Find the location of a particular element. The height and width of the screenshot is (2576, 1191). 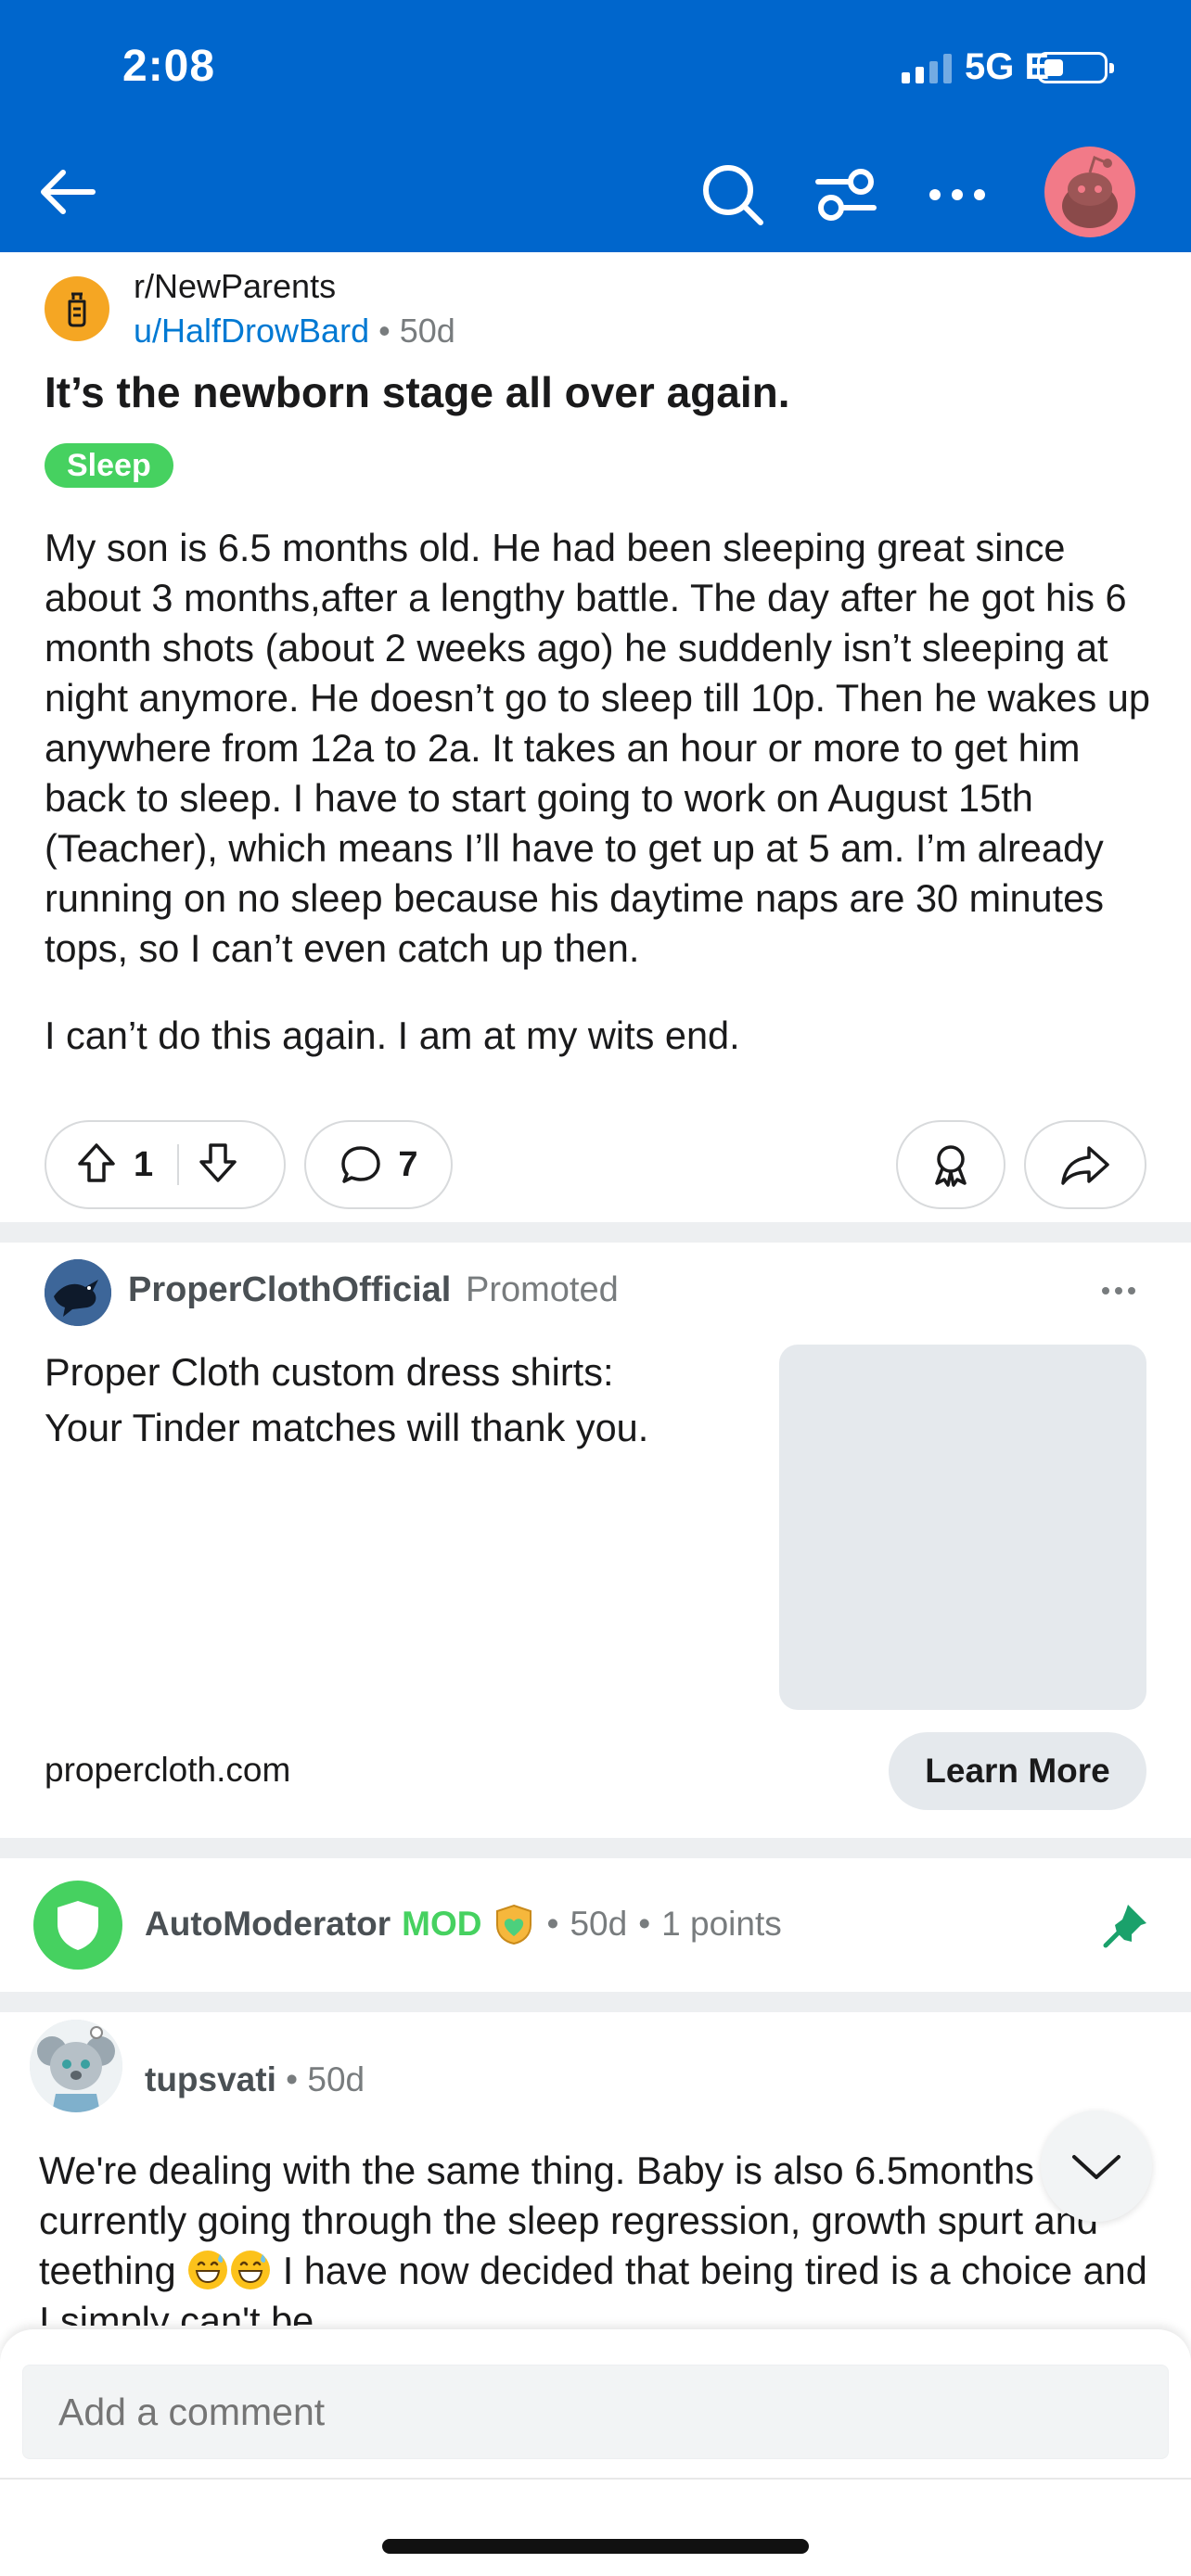

post-title: It’s the newborn stage all over again. is located at coordinates (417, 392).